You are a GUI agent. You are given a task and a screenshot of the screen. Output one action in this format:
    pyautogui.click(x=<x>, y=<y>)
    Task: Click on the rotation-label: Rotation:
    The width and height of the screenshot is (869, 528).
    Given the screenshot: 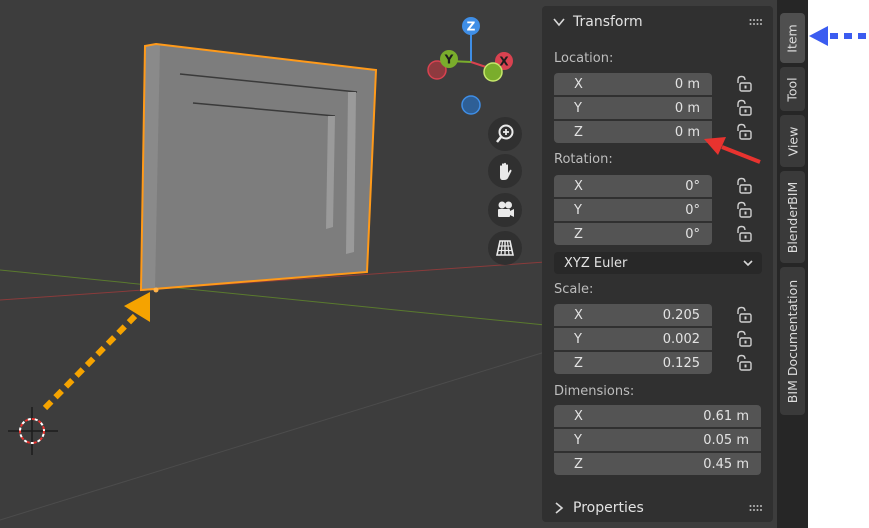 What is the action you would take?
    pyautogui.click(x=583, y=159)
    